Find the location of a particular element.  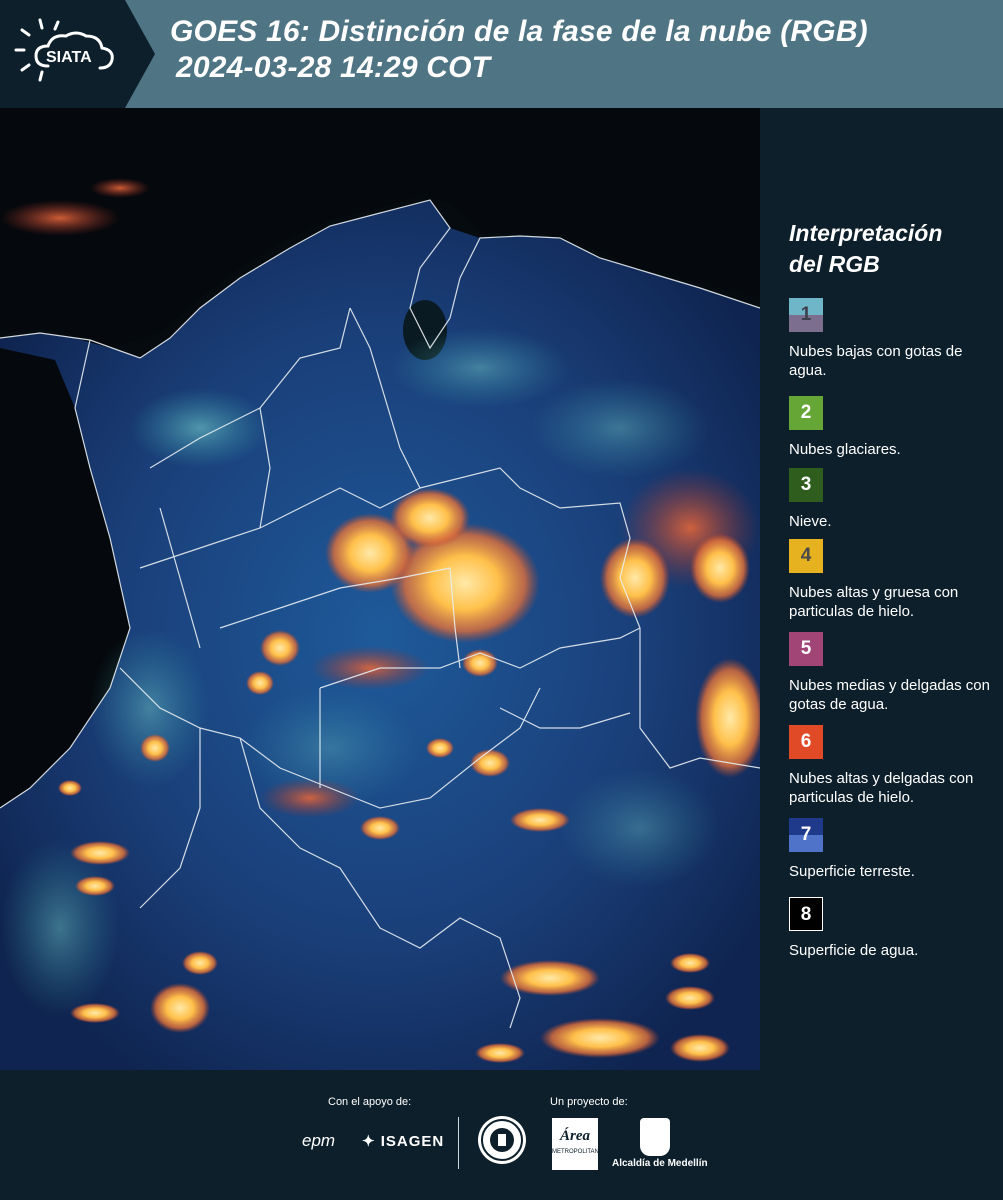

legend-label-8: Superficie de agua. is located at coordinates (854, 950).